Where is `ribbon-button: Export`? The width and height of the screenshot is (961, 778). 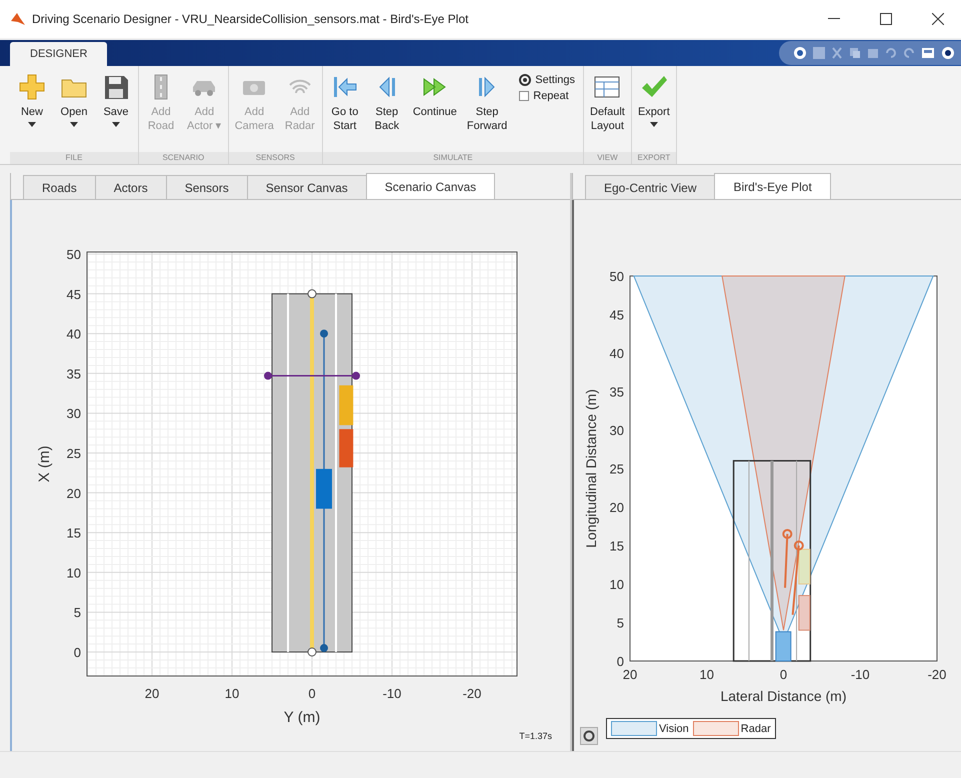 ribbon-button: Export is located at coordinates (654, 111).